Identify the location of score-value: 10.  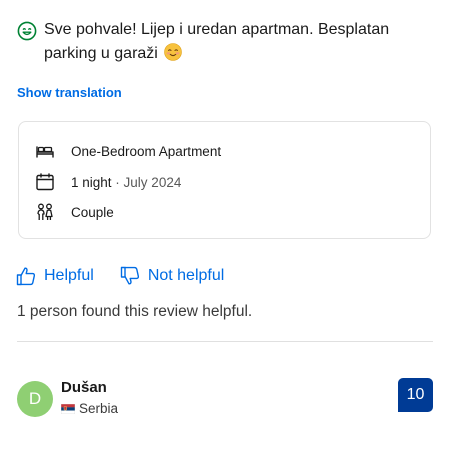
(415, 394).